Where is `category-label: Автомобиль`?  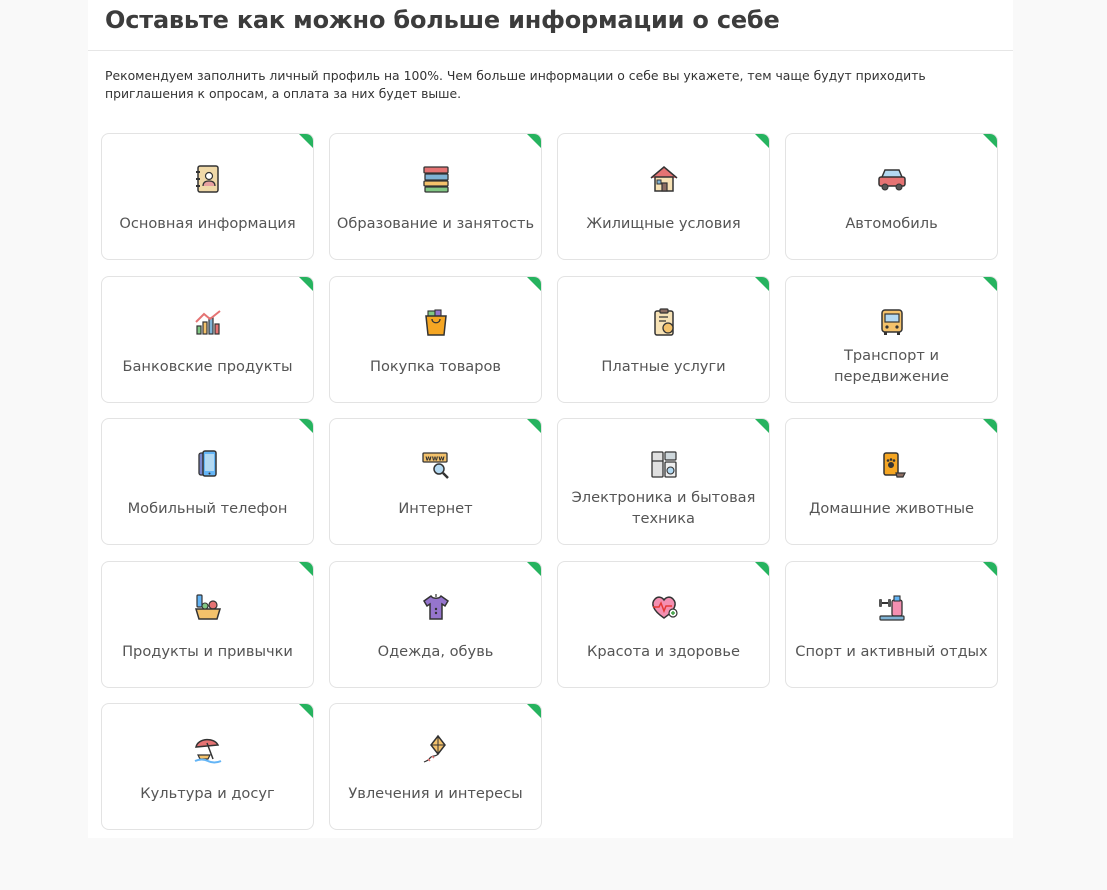
category-label: Автомобиль is located at coordinates (891, 223).